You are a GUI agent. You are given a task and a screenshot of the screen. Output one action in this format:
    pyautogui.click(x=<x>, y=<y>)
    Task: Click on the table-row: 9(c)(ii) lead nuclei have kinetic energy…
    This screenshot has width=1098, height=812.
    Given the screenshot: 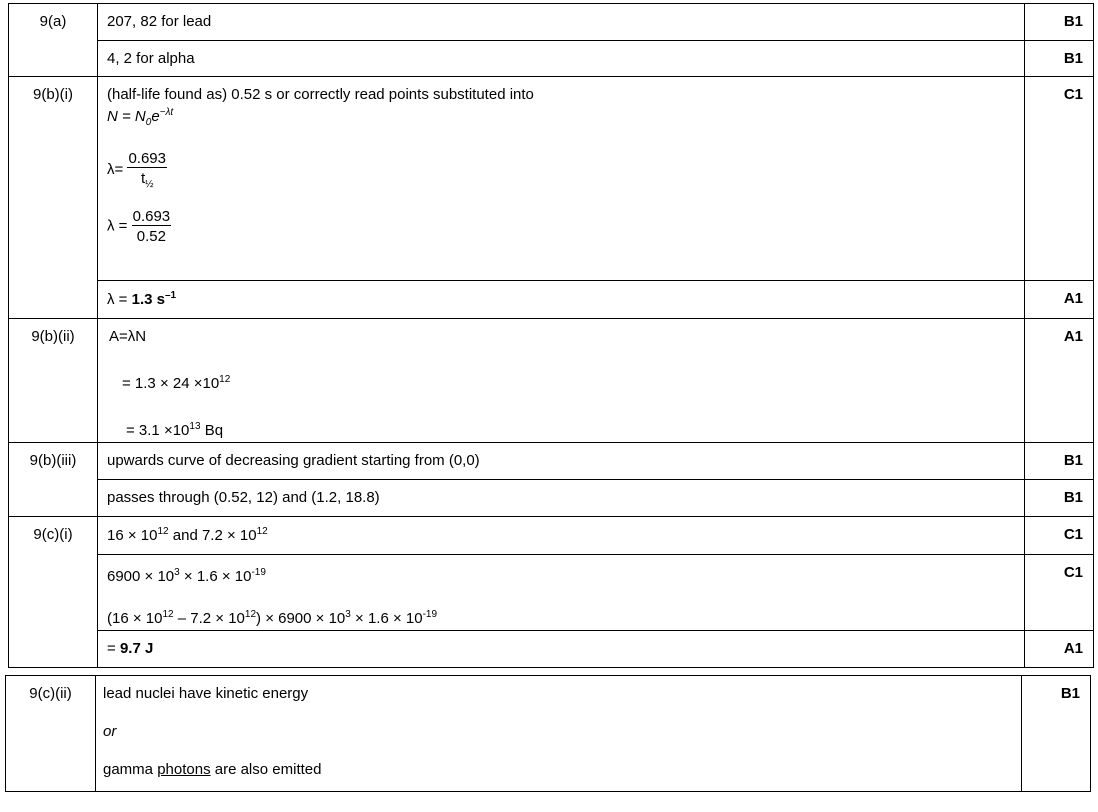 What is the action you would take?
    pyautogui.click(x=548, y=733)
    